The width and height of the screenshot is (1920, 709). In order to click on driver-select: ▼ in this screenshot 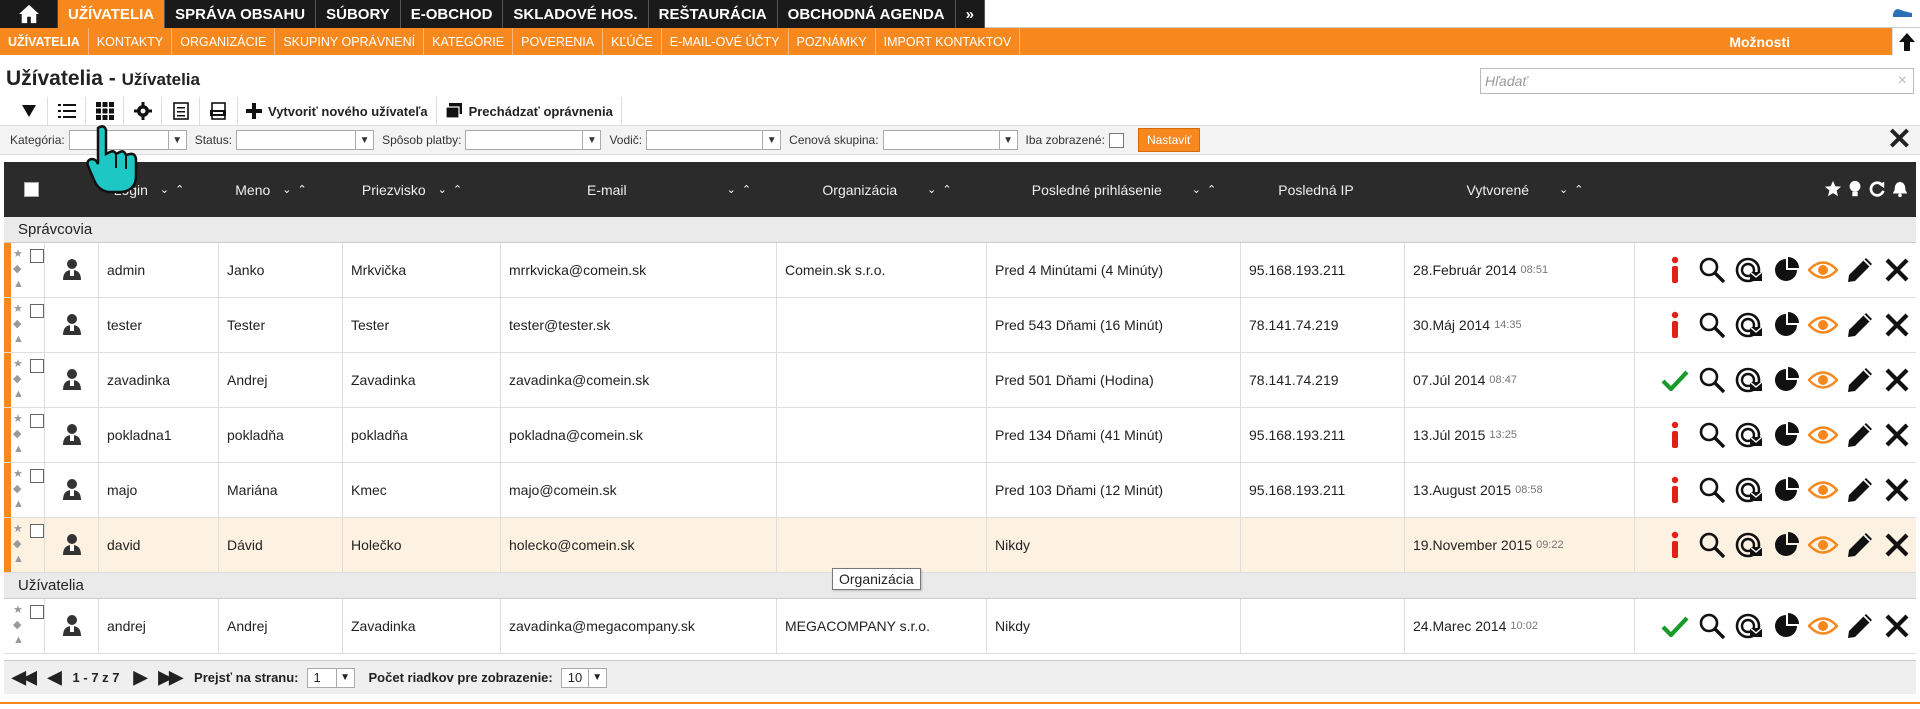, I will do `click(714, 140)`.